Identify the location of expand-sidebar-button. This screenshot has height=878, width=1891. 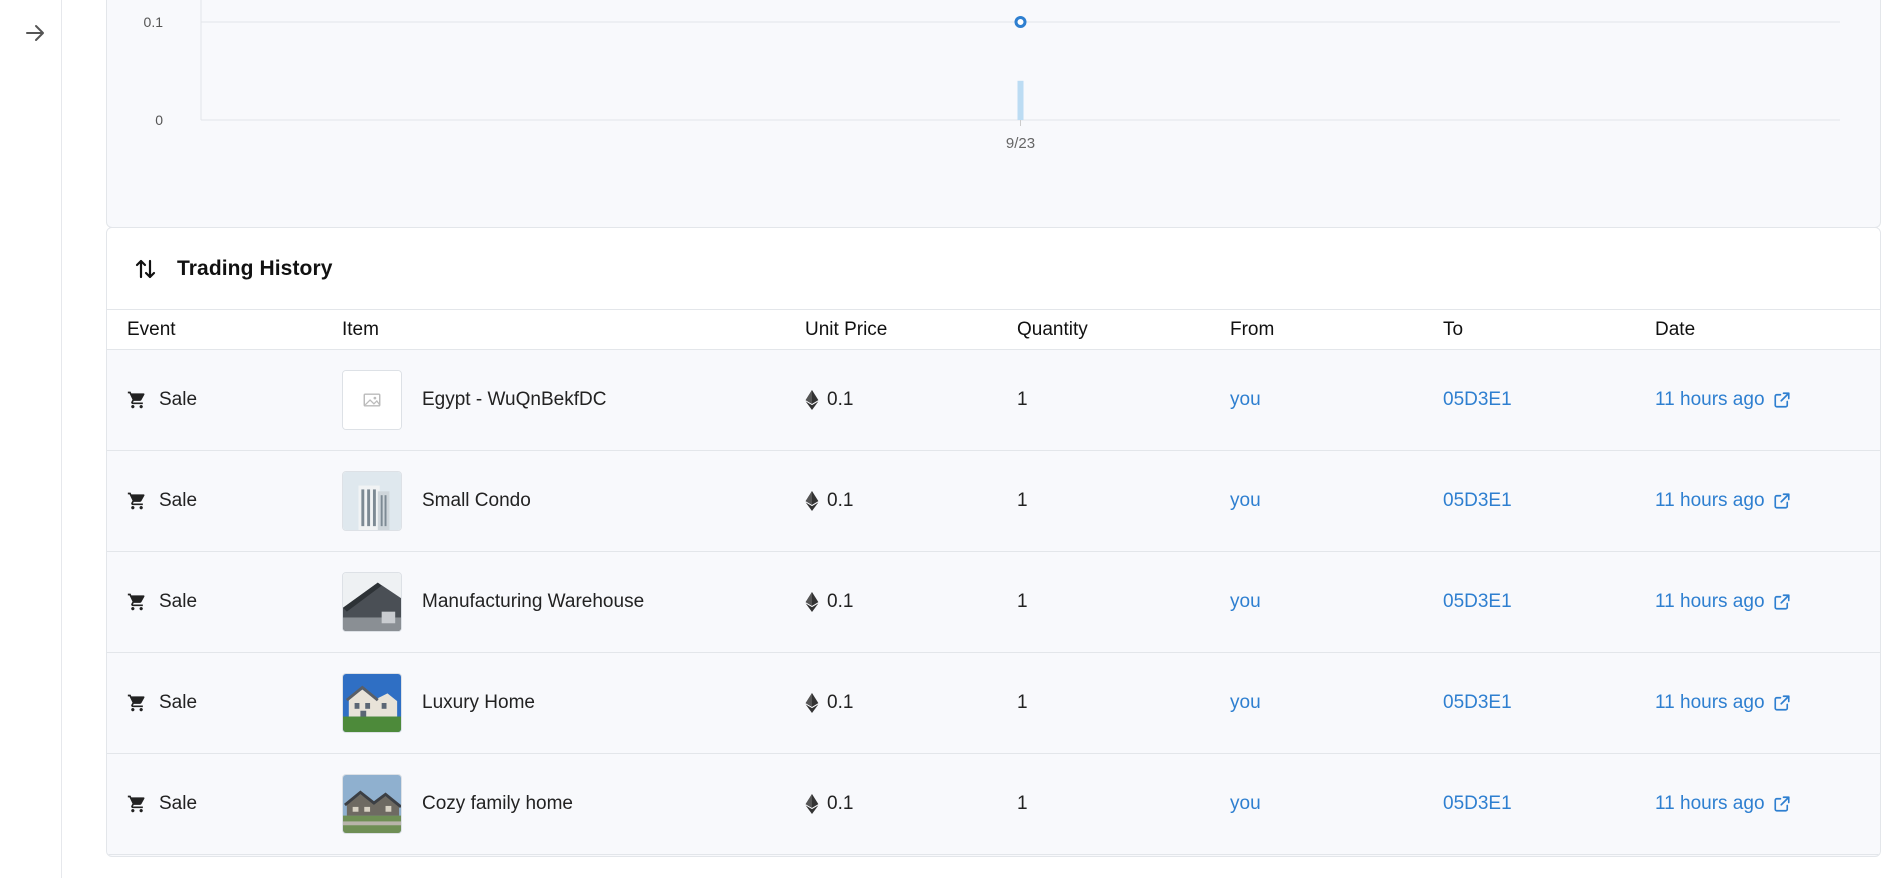
(35, 33).